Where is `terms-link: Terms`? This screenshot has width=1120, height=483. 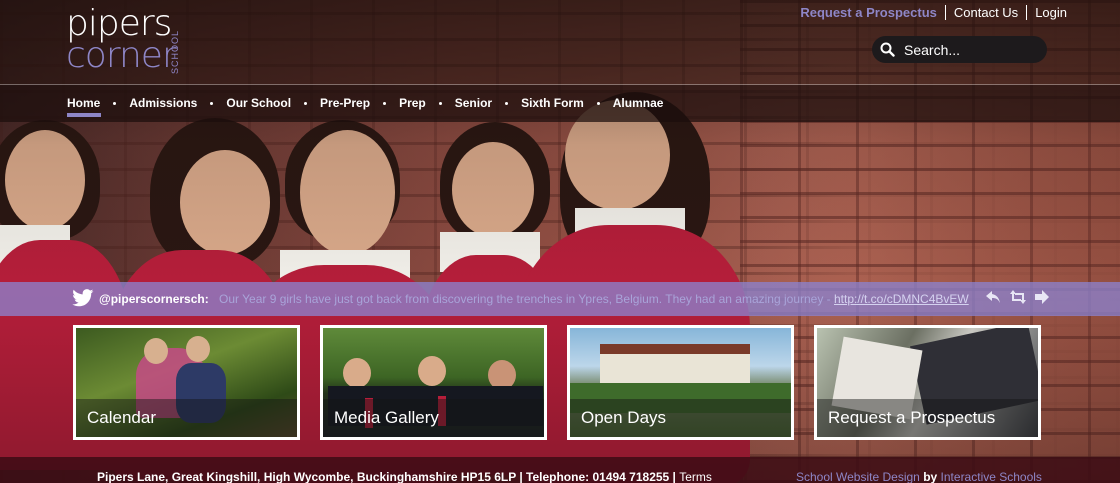 terms-link: Terms is located at coordinates (695, 476).